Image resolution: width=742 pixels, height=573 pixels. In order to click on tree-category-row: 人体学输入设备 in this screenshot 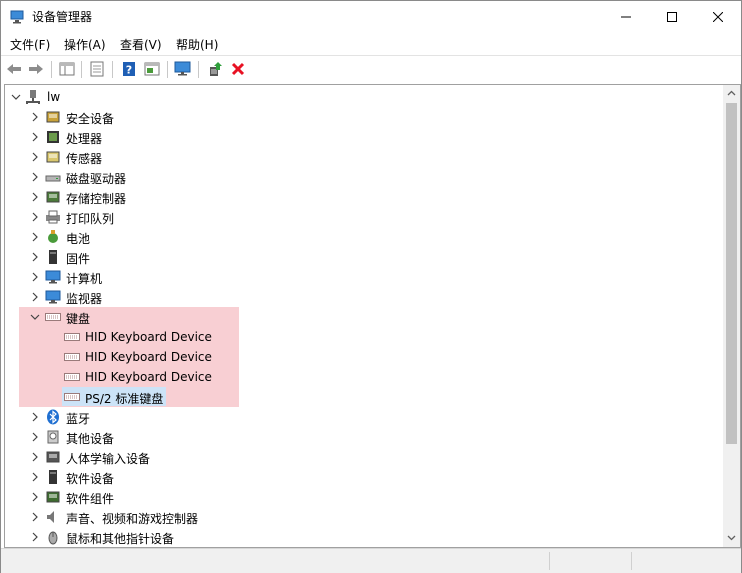, I will do `click(355, 457)`.